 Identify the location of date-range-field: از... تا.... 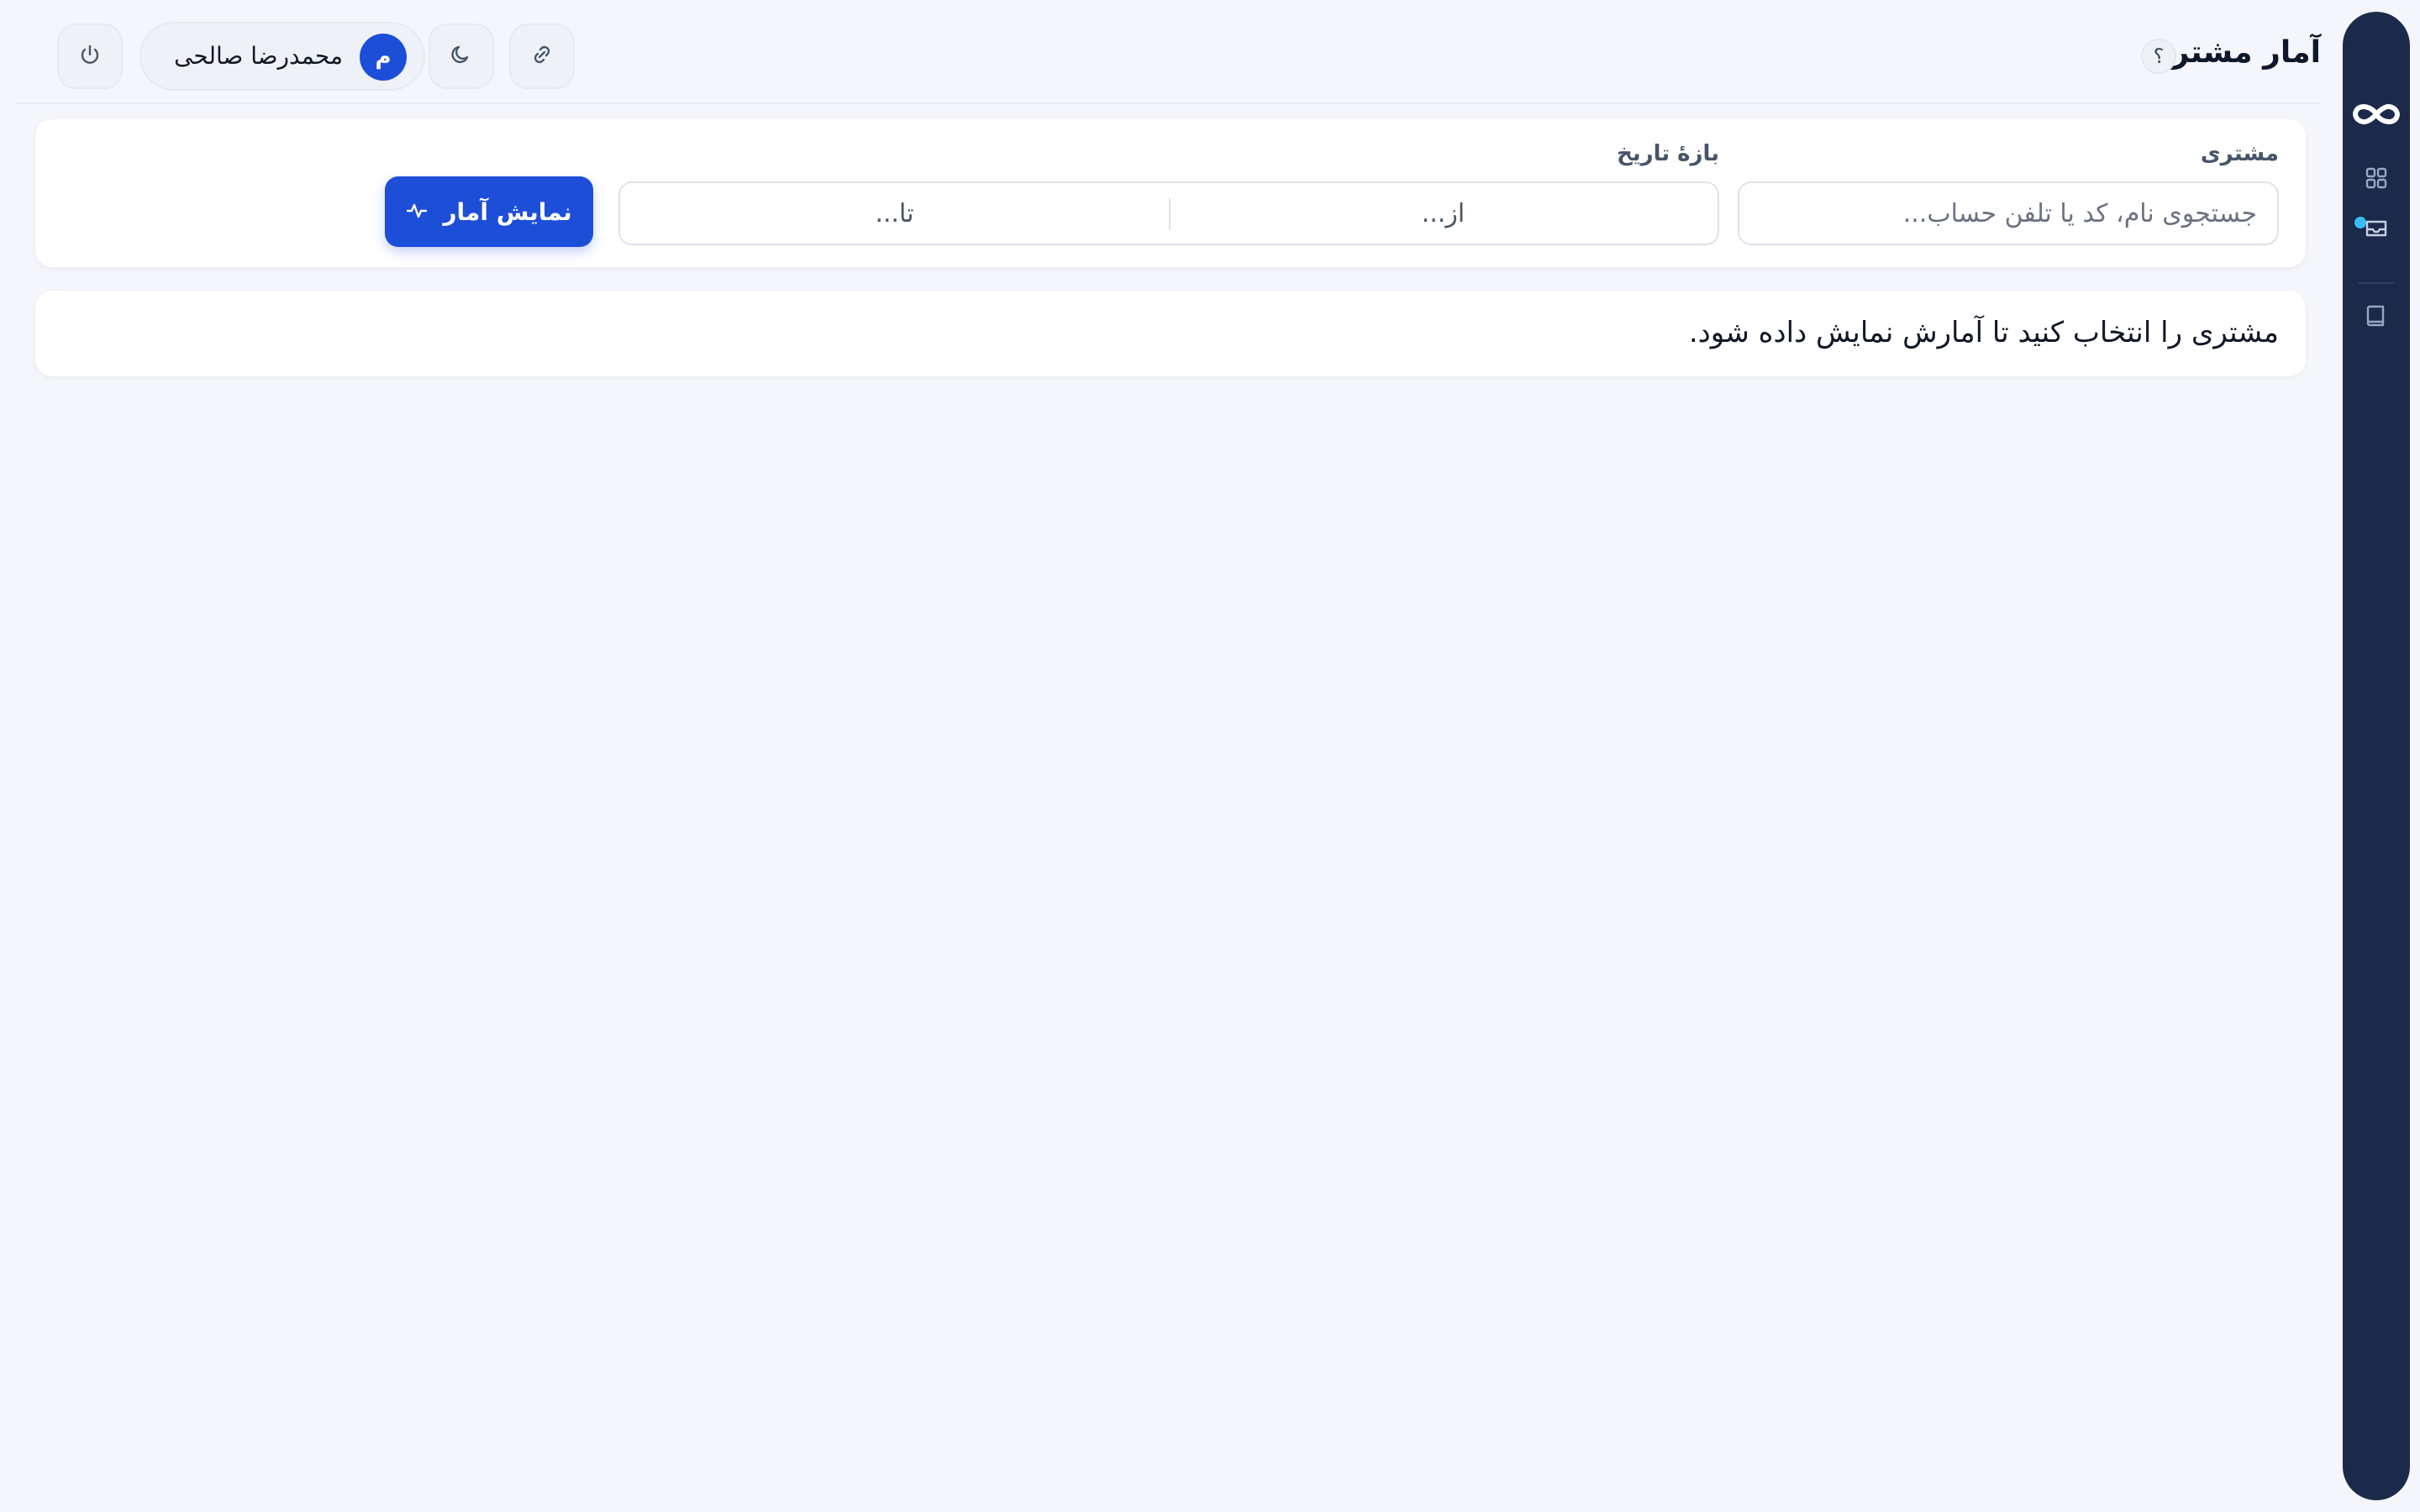
(1168, 213).